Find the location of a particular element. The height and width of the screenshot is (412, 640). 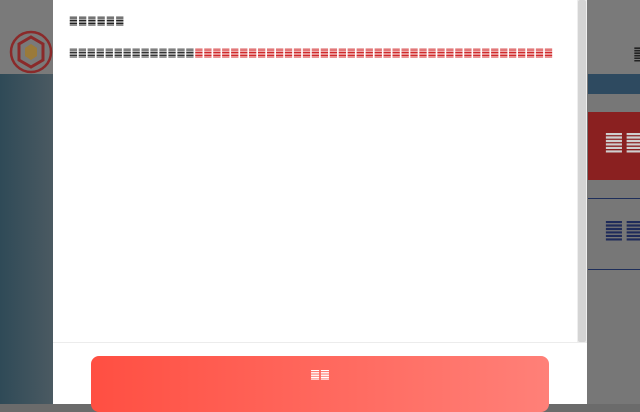

header-glyph: ䷀ is located at coordinates (636, 53).